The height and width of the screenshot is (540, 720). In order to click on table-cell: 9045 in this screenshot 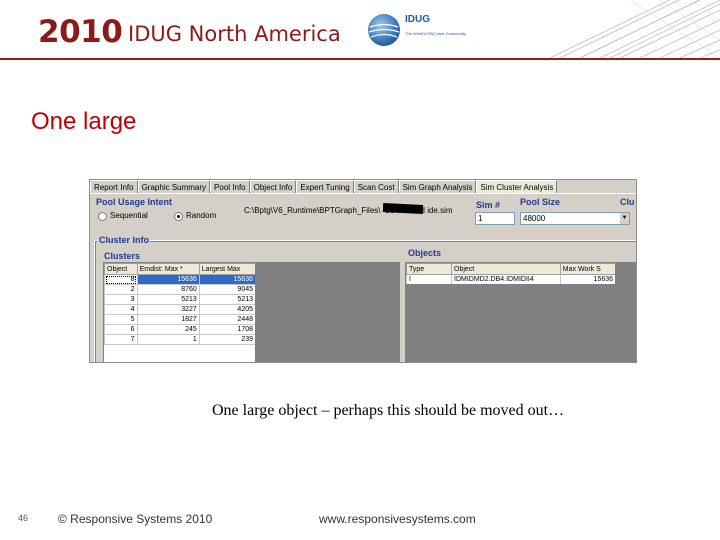, I will do `click(227, 289)`.